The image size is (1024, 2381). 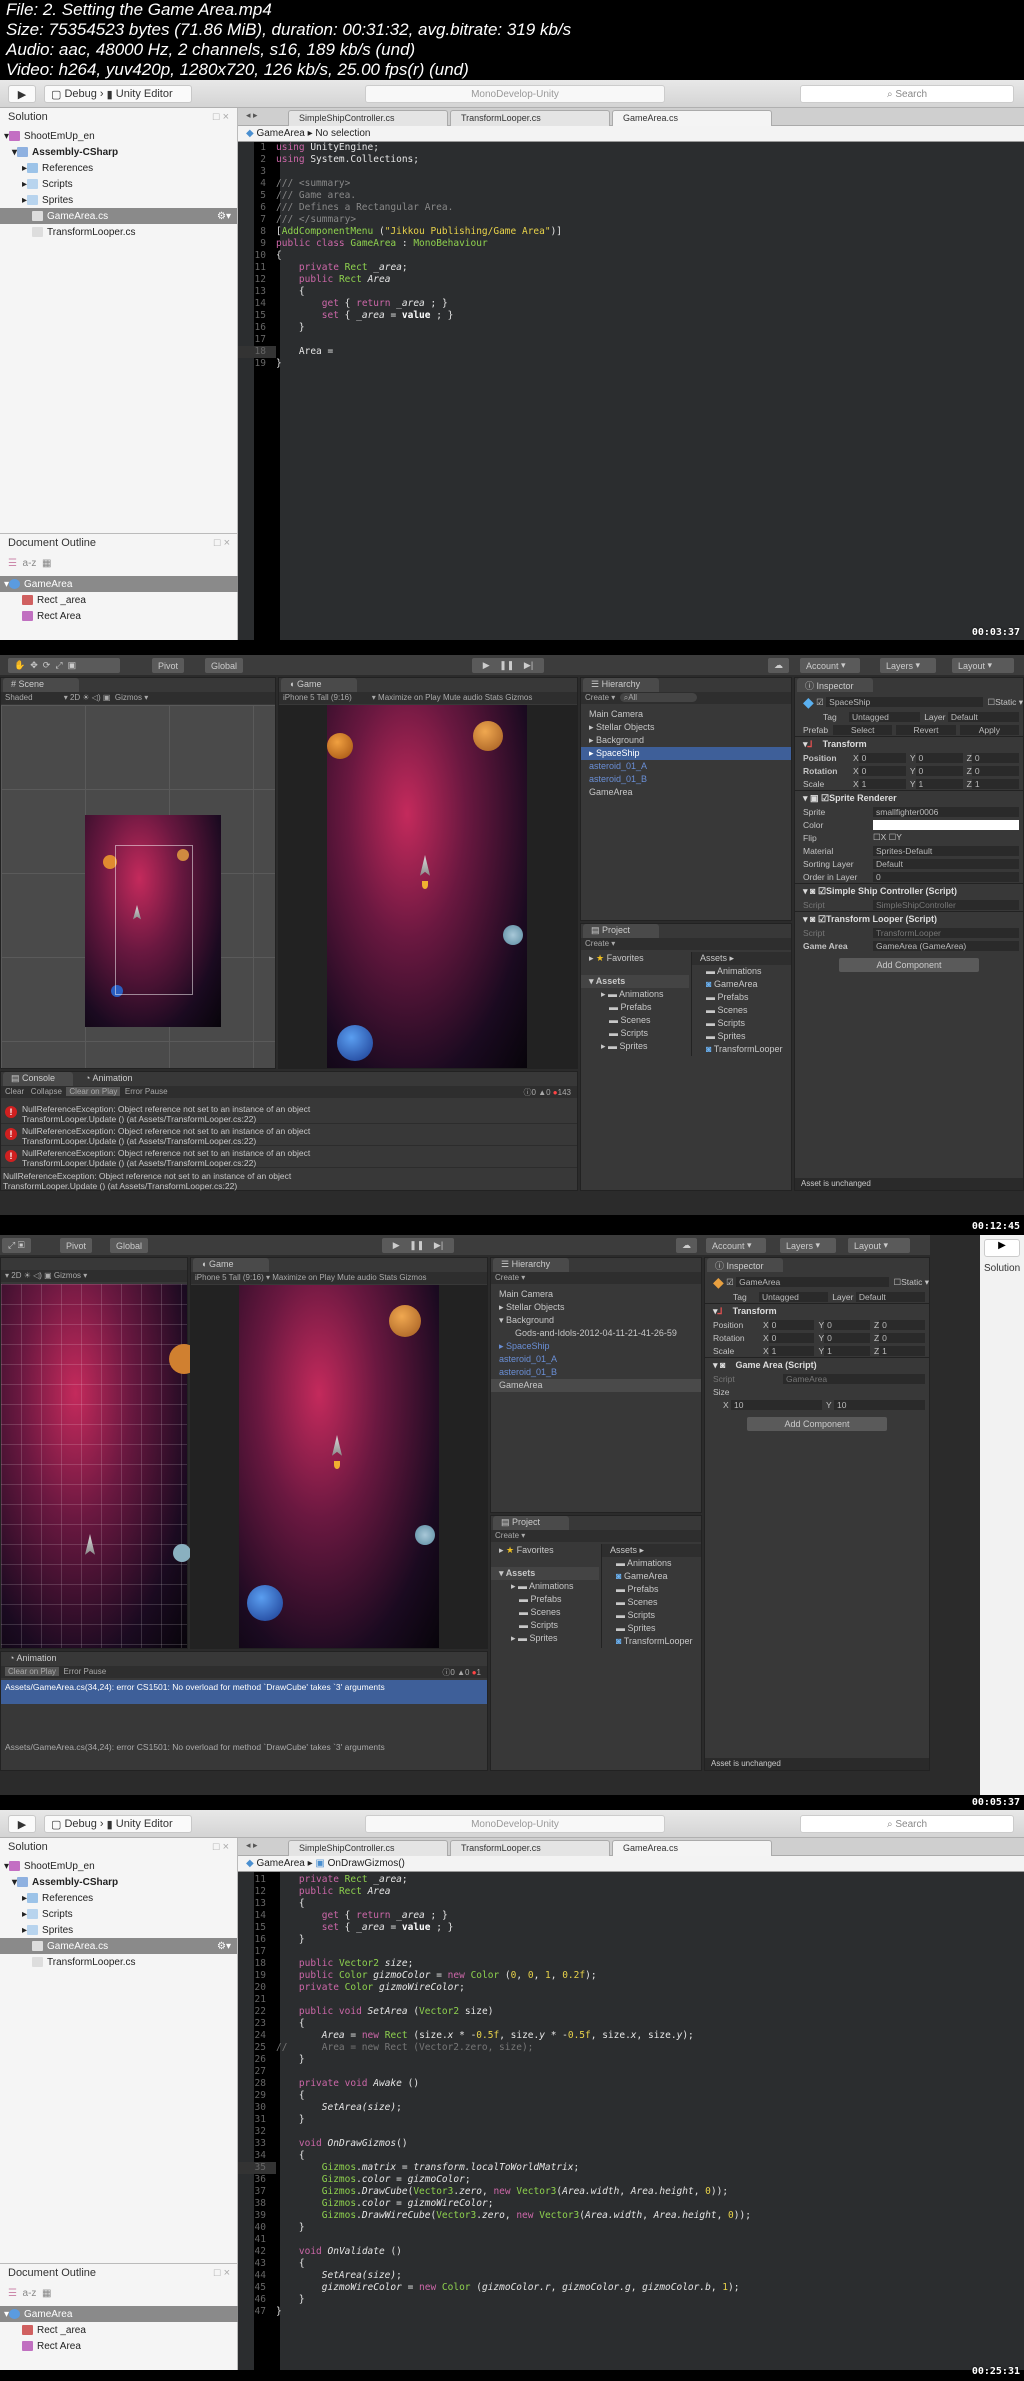 I want to click on console-counts: ⓘ0 ▲0 ●143, so click(x=547, y=1092).